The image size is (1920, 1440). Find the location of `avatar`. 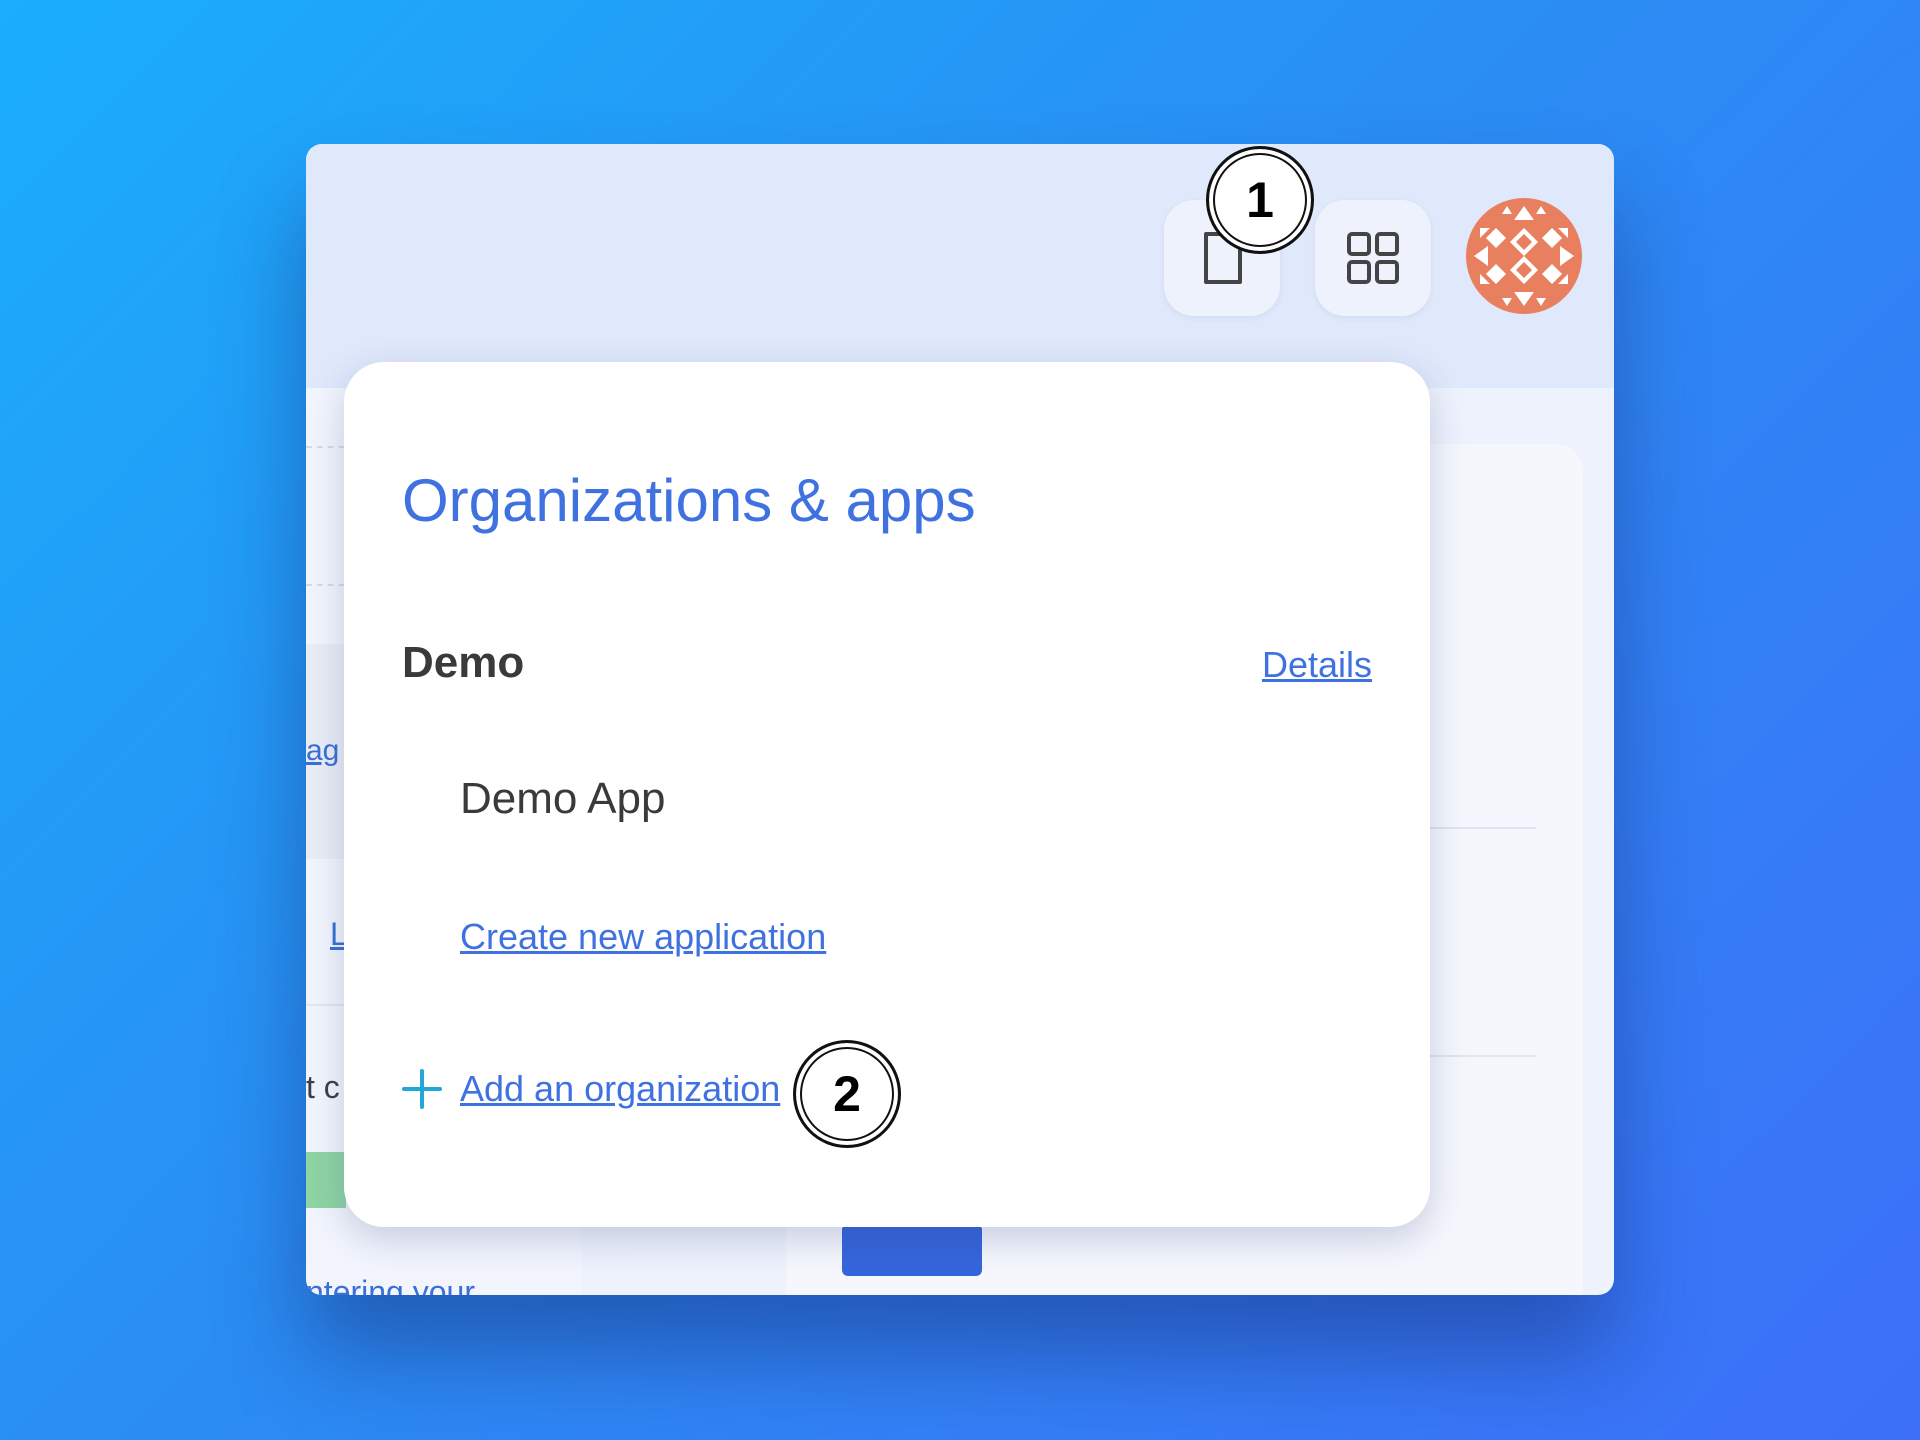

avatar is located at coordinates (1524, 256).